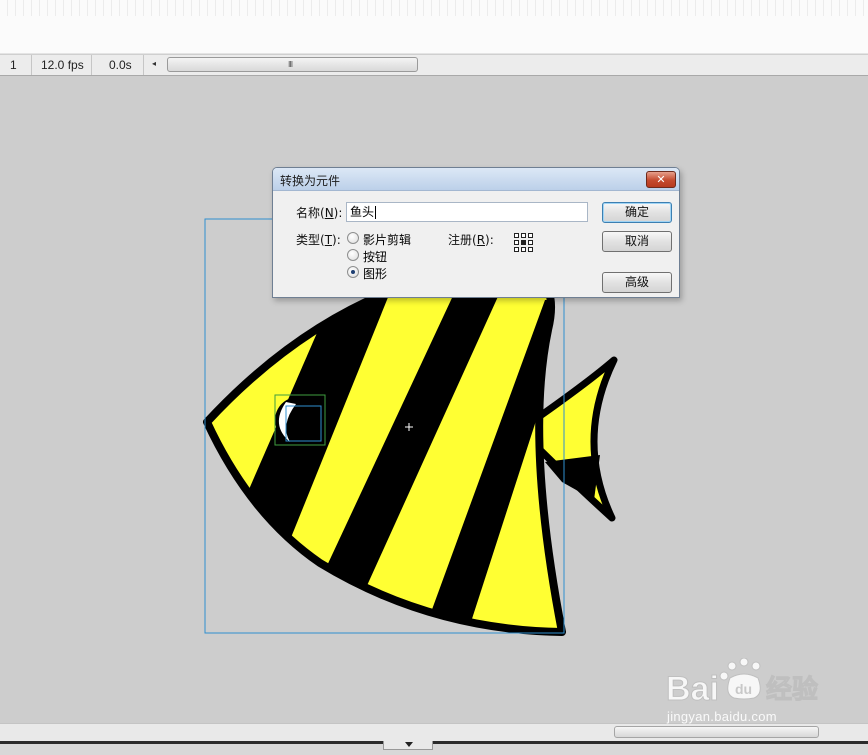 This screenshot has height=755, width=868. What do you see at coordinates (353, 272) in the screenshot?
I see `radio-selected-icon` at bounding box center [353, 272].